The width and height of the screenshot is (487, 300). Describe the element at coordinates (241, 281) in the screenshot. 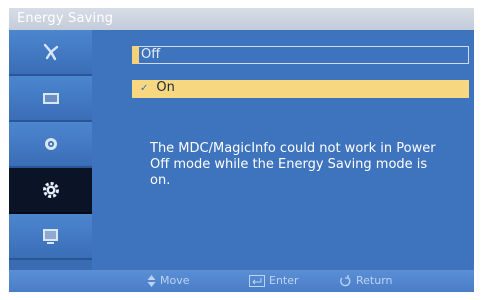

I see `footer-hints: Move Enter Return` at that location.